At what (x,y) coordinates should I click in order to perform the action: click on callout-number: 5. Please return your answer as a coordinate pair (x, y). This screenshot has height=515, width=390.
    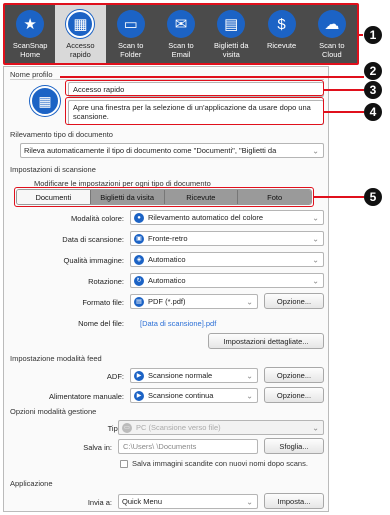
    Looking at the image, I should click on (373, 197).